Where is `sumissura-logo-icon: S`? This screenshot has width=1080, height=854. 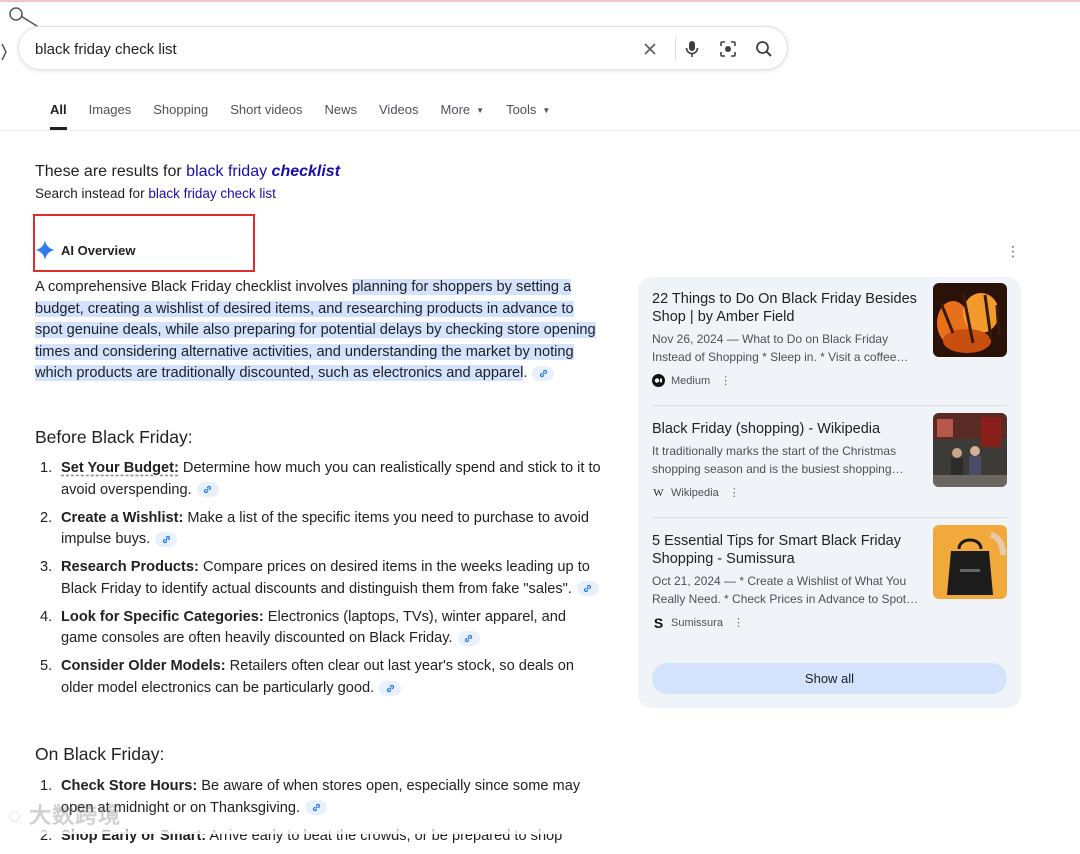 sumissura-logo-icon: S is located at coordinates (658, 622).